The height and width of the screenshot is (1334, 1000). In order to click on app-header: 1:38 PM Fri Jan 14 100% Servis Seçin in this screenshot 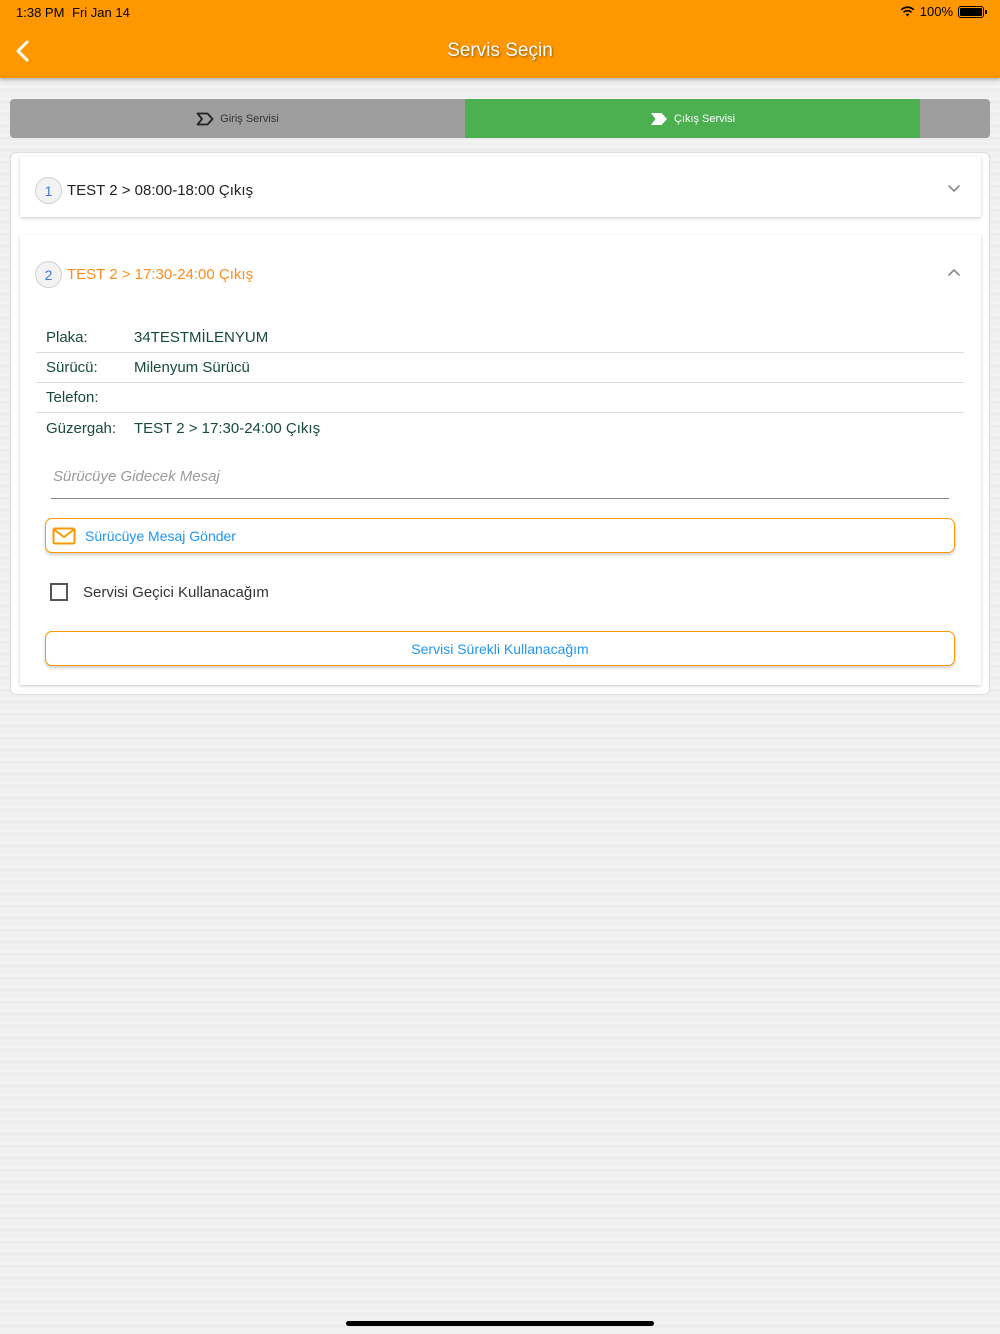, I will do `click(500, 39)`.